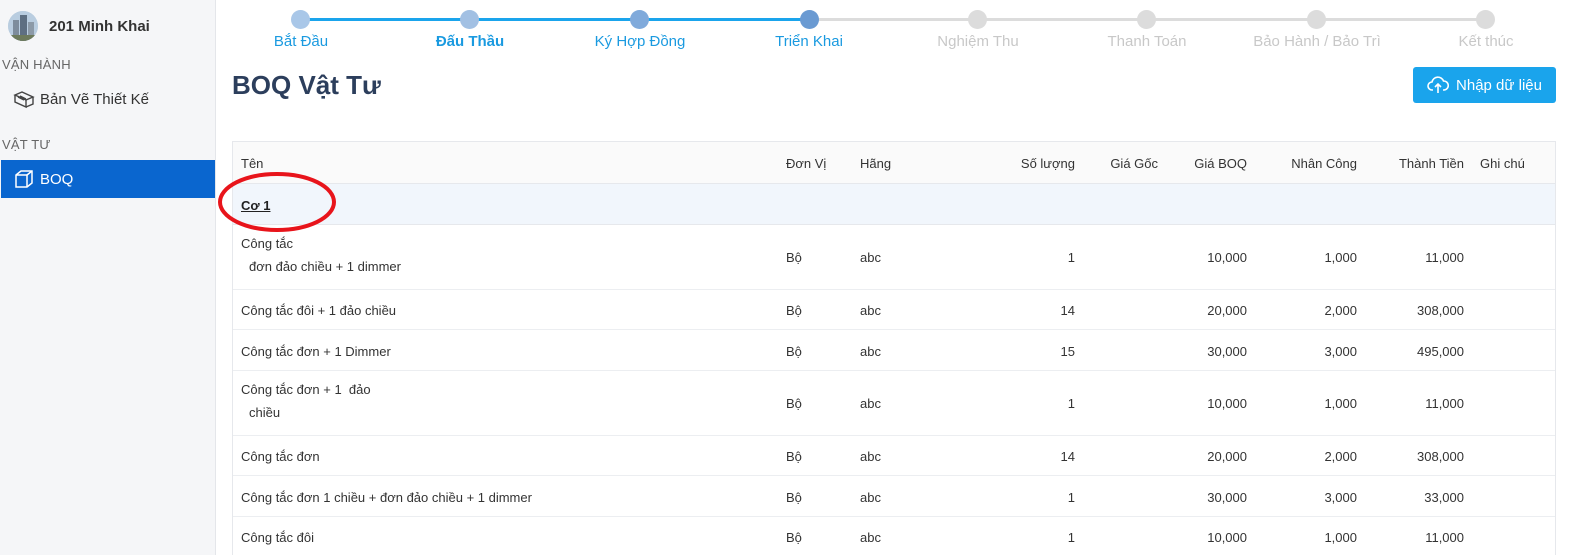 Image resolution: width=1577 pixels, height=555 pixels. What do you see at coordinates (1316, 19) in the screenshot?
I see `step-dot-bao-hanh` at bounding box center [1316, 19].